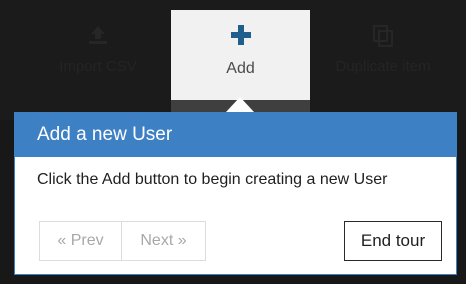  I want to click on popover-arrow, so click(240, 104).